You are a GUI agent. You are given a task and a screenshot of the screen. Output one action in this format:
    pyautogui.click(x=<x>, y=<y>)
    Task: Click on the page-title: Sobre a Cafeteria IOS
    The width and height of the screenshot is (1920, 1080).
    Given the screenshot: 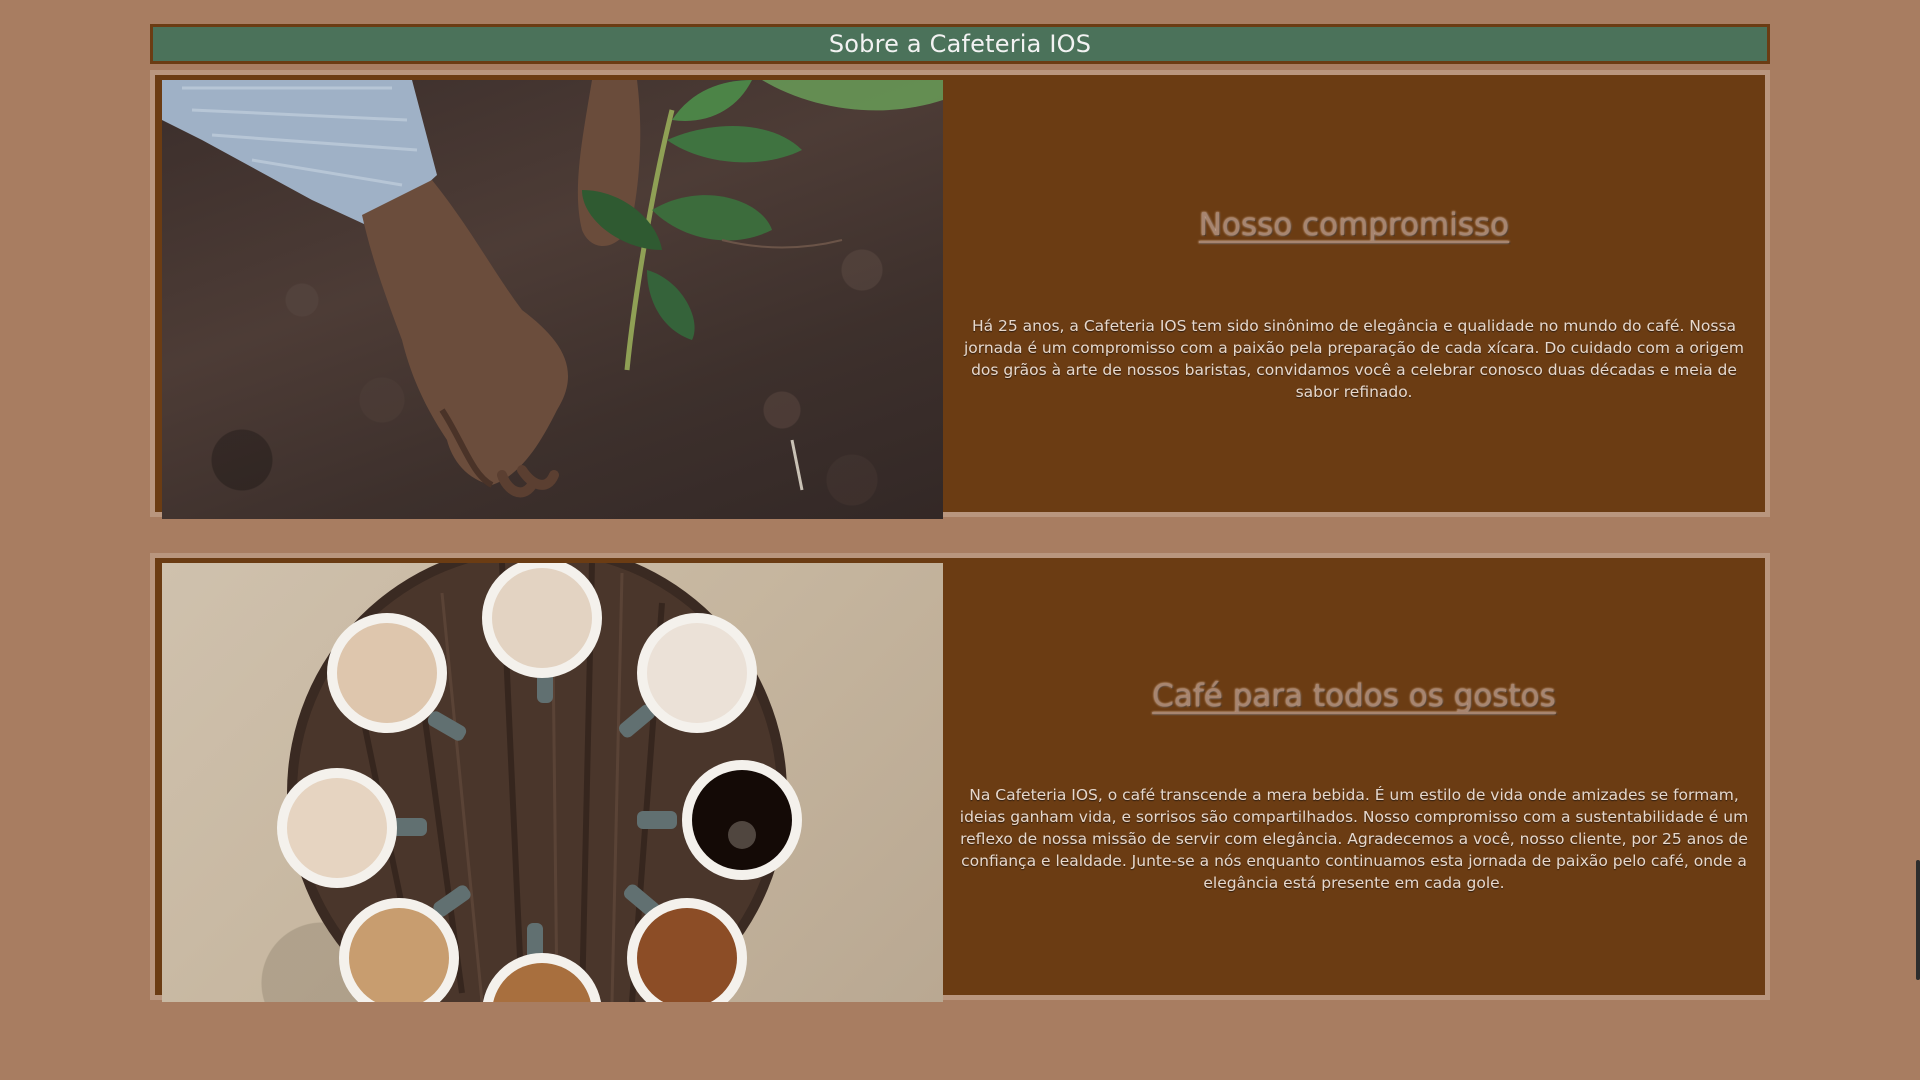 What is the action you would take?
    pyautogui.click(x=960, y=44)
    